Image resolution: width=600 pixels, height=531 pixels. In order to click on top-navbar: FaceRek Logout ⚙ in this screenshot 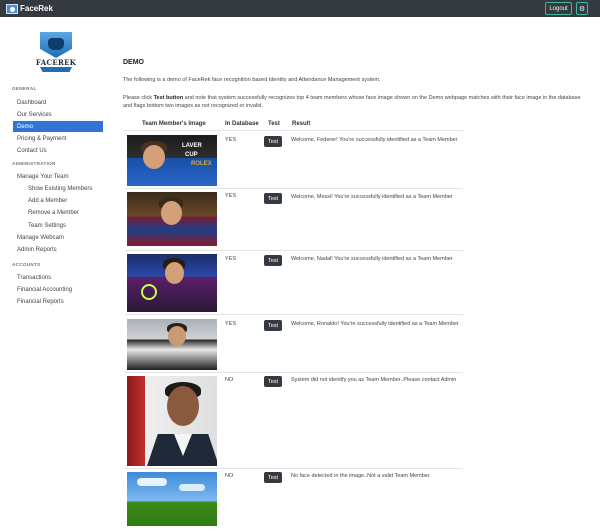, I will do `click(300, 8)`.